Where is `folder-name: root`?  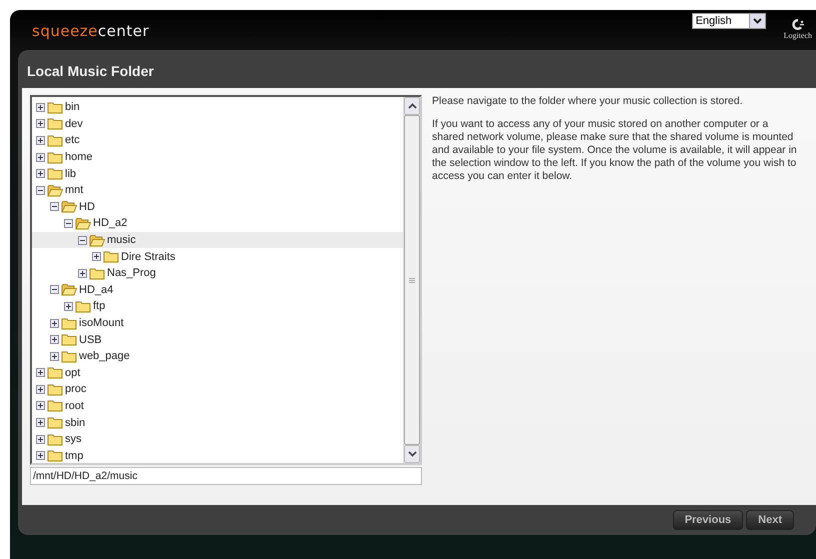 folder-name: root is located at coordinates (74, 406).